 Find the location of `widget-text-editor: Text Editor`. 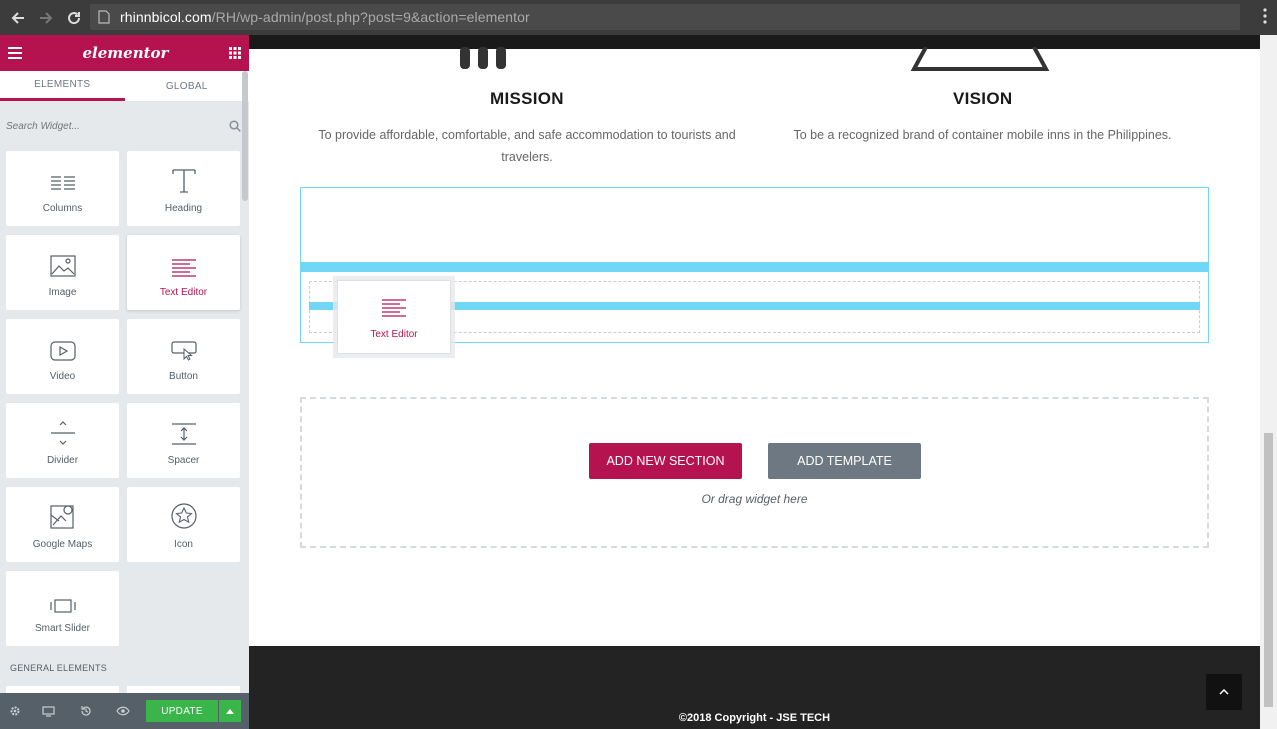

widget-text-editor: Text Editor is located at coordinates (183, 272).